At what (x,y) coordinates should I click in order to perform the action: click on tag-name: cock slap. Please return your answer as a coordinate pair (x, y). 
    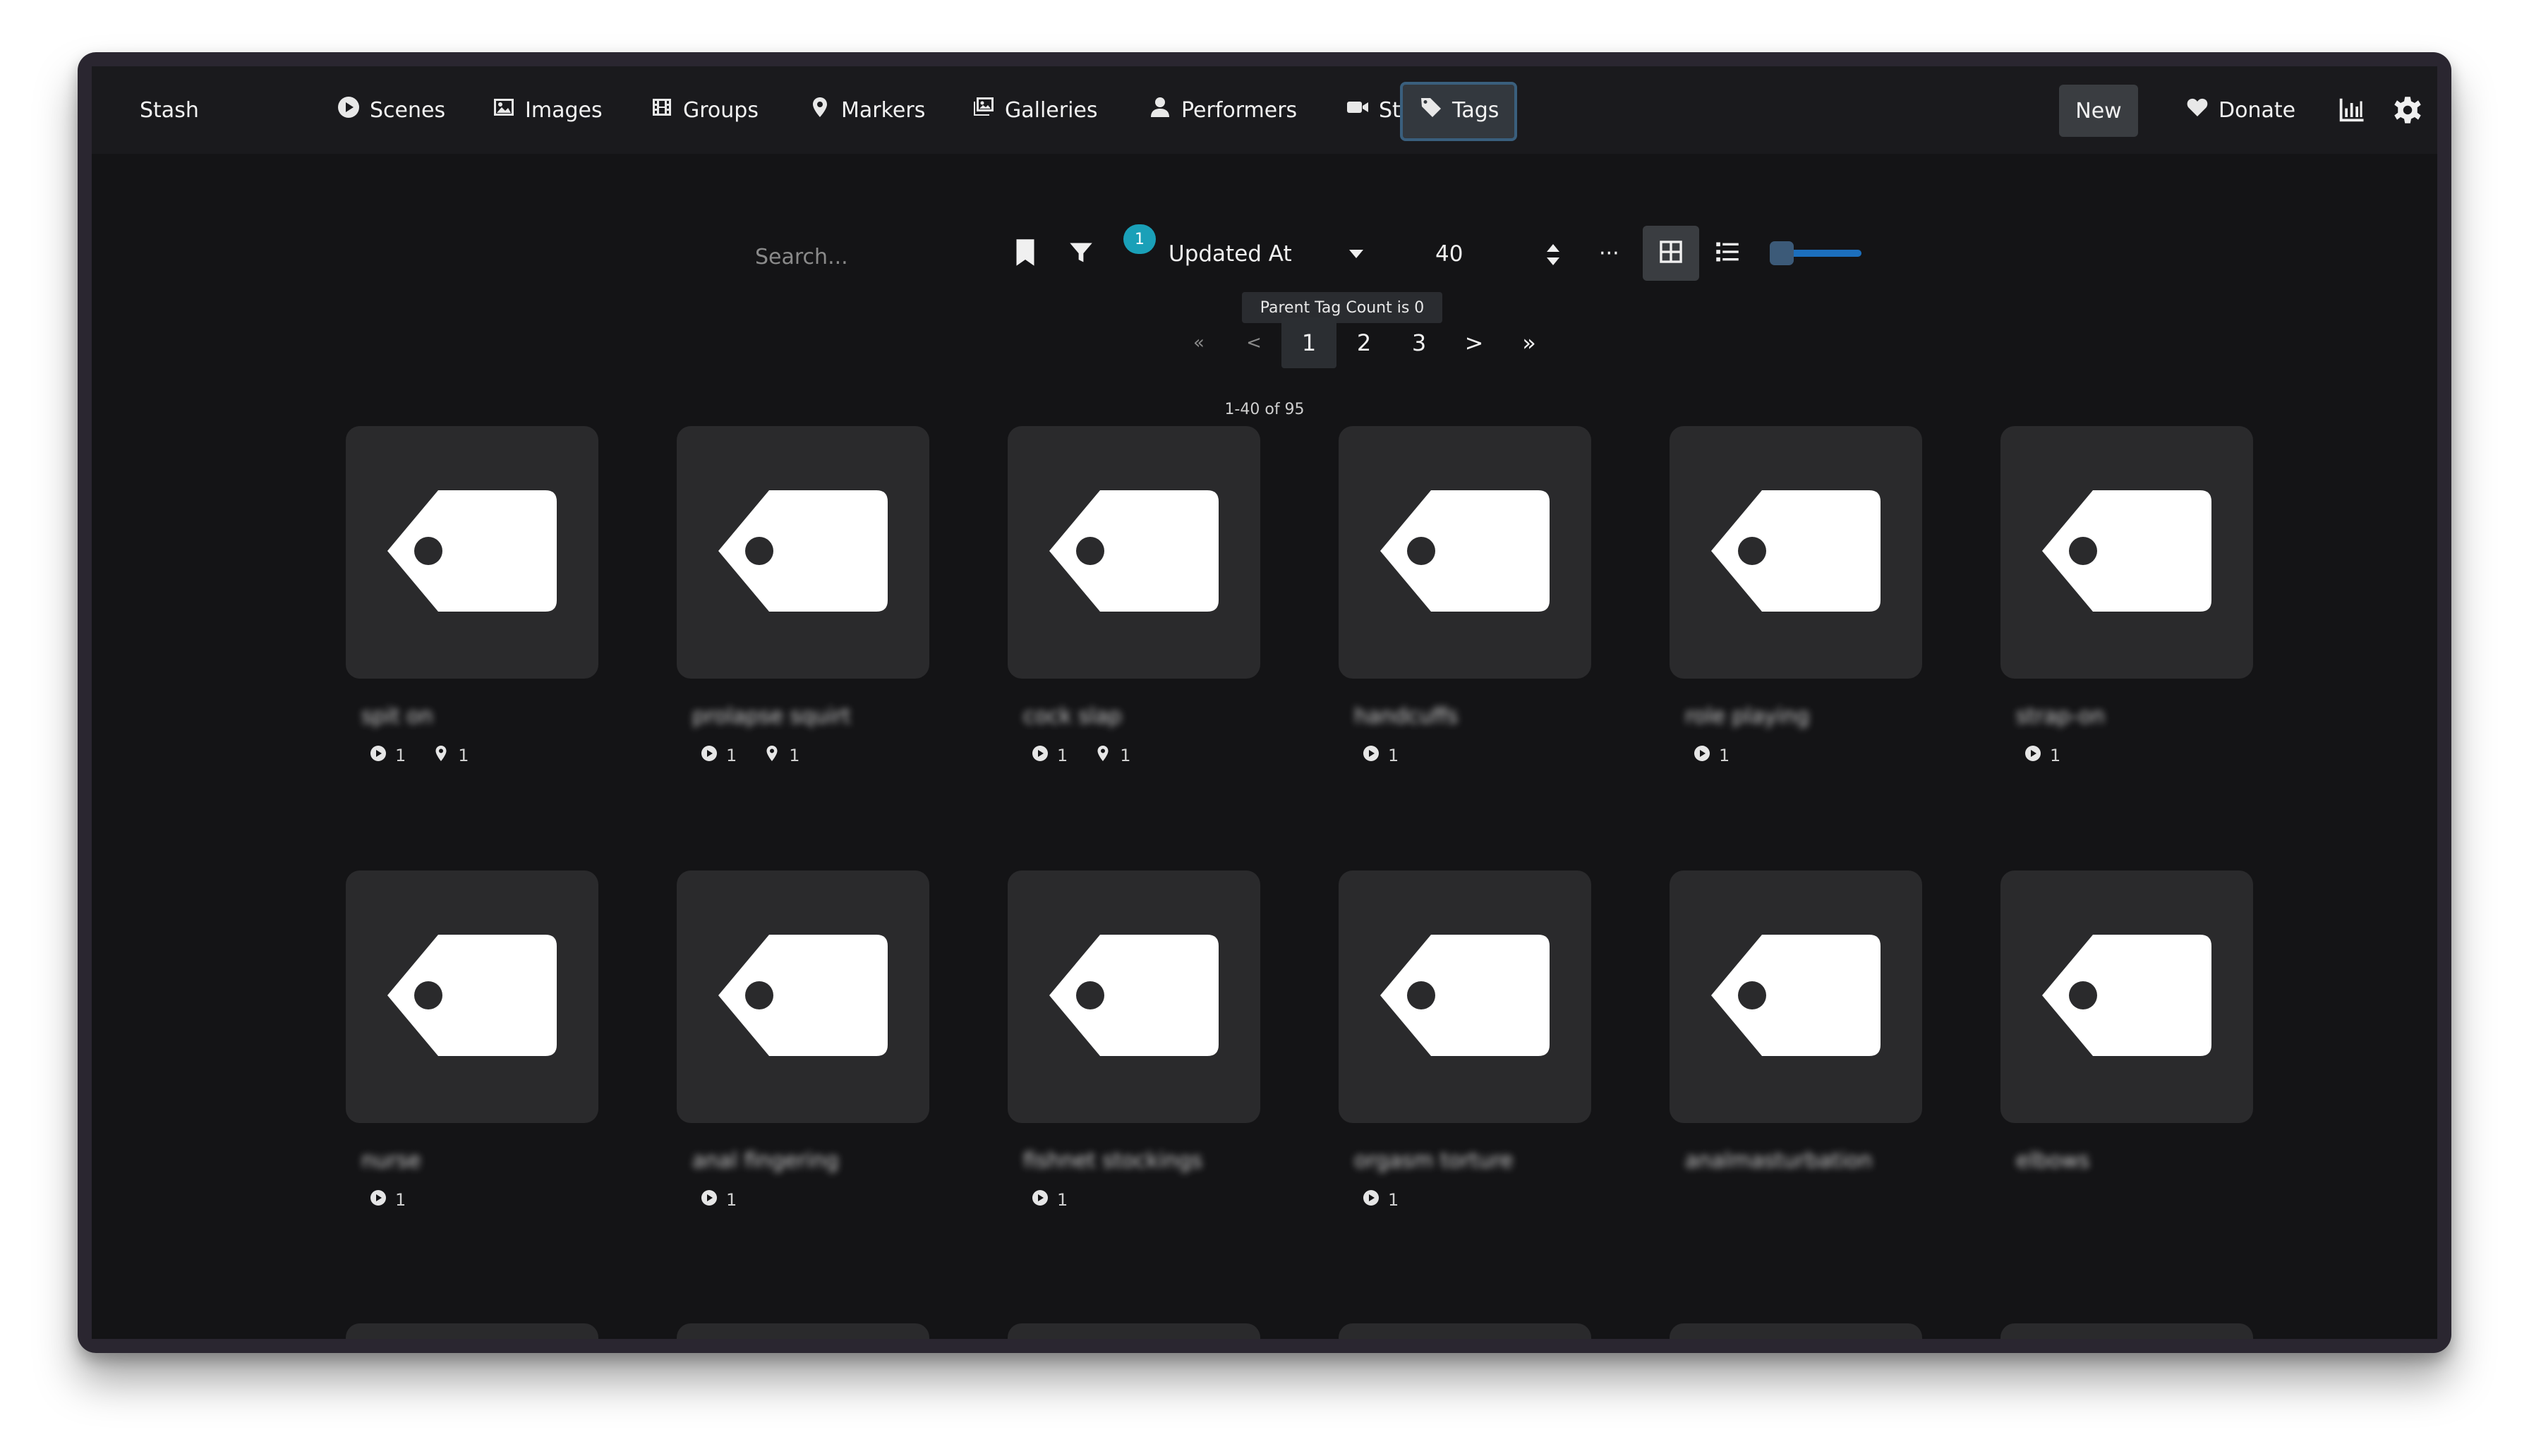
    Looking at the image, I should click on (1142, 718).